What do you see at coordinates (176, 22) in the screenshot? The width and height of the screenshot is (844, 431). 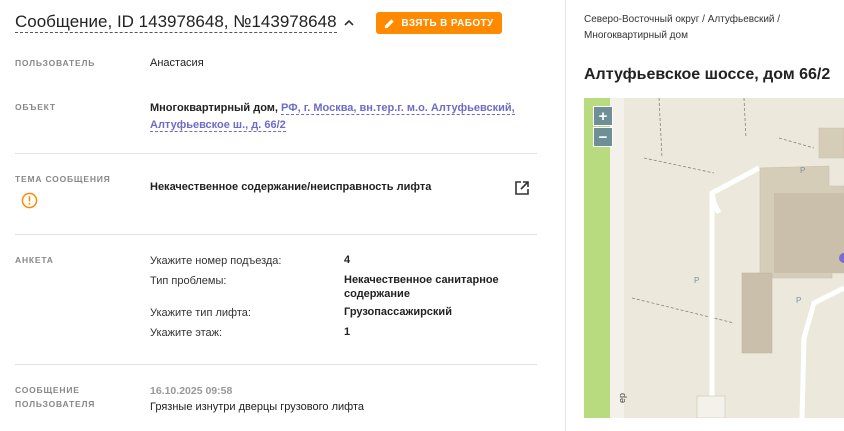 I see `message-title: Сообщение, ID 143978648, №143978648` at bounding box center [176, 22].